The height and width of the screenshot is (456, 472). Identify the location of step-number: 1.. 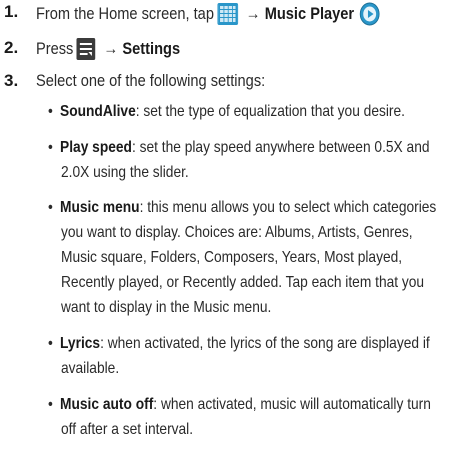
(11, 11).